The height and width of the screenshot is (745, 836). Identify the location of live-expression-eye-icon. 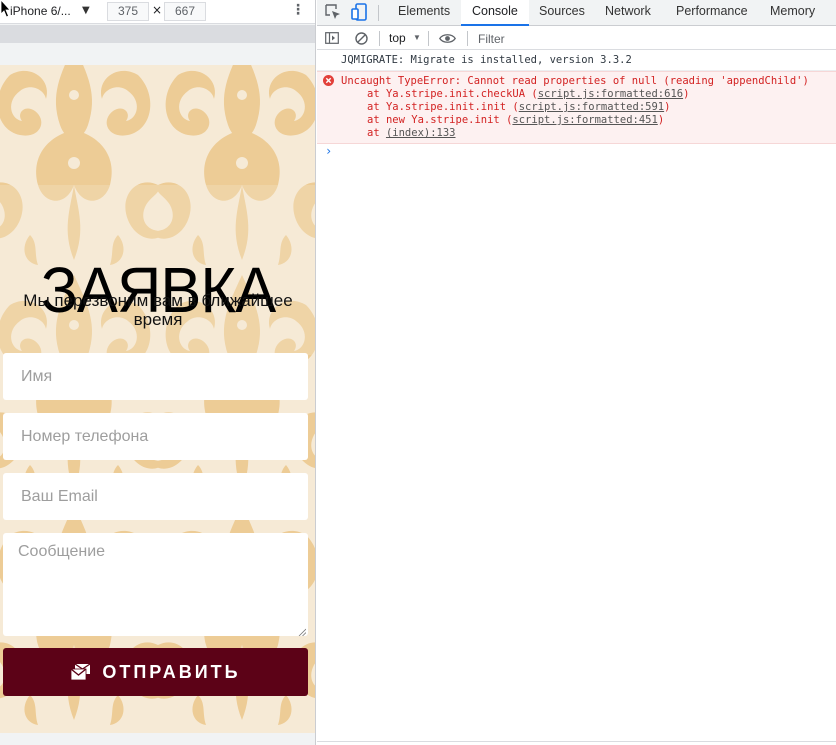
(447, 38).